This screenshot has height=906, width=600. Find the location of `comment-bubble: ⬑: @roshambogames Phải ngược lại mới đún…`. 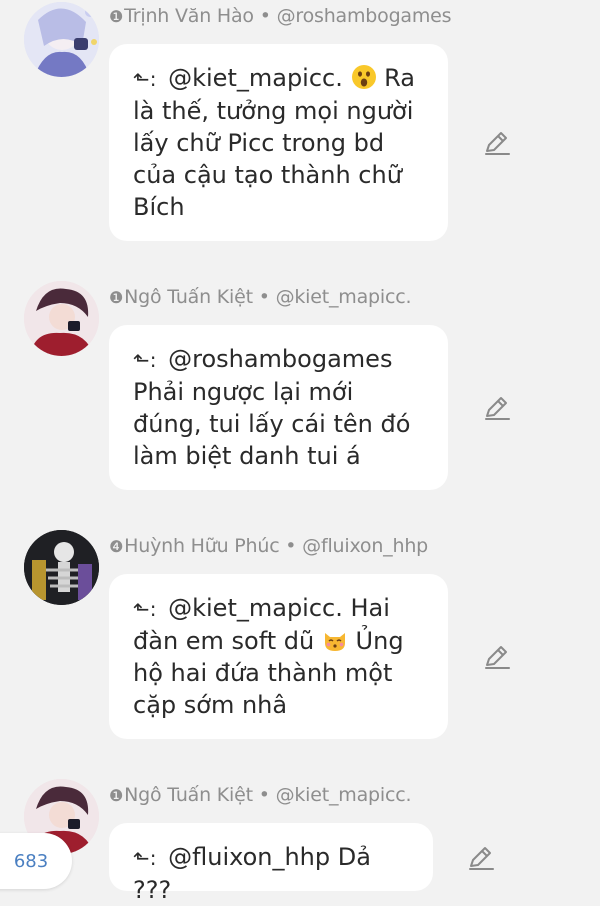

comment-bubble: ⬑: @roshambogames Phải ngược lại mới đún… is located at coordinates (278, 407).